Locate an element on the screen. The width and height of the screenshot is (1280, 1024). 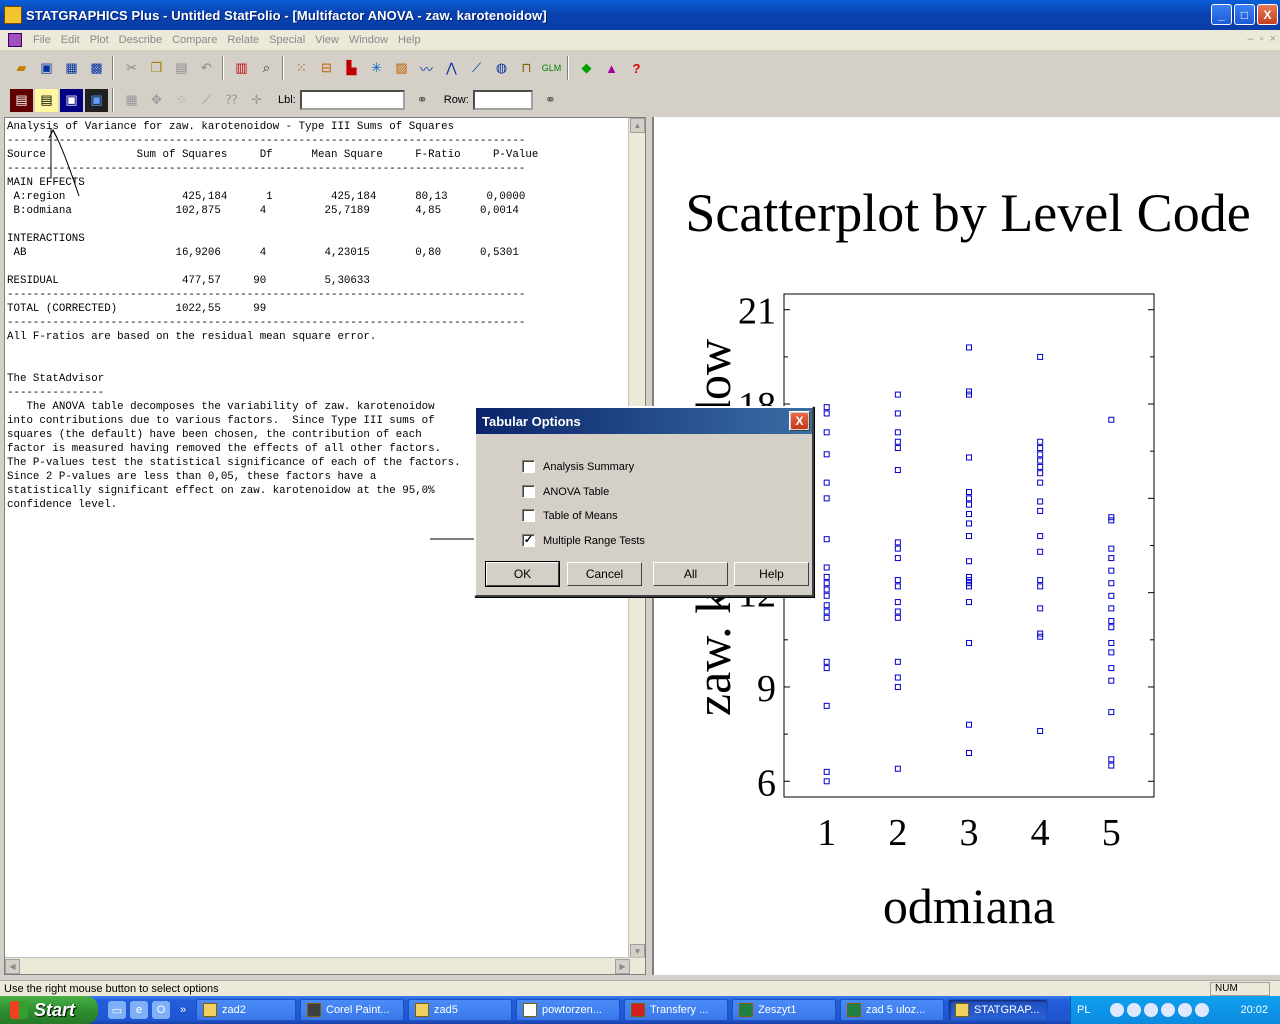
language-indicator: PL is located at coordinates (1083, 1010).